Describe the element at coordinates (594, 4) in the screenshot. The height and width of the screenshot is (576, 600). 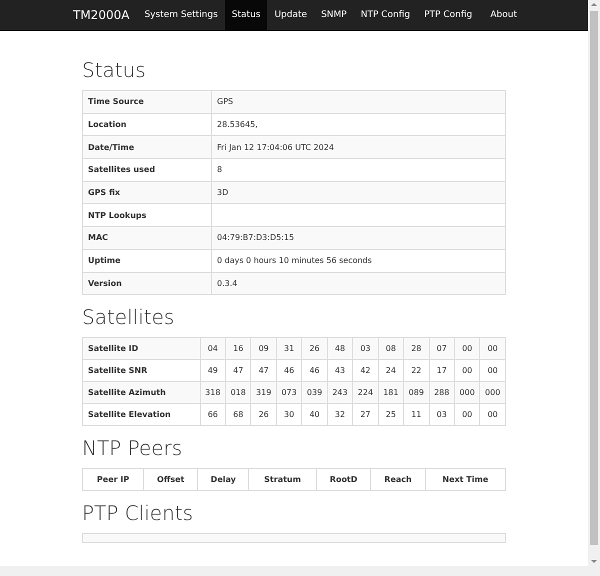
I see `scroll-up-icon` at that location.